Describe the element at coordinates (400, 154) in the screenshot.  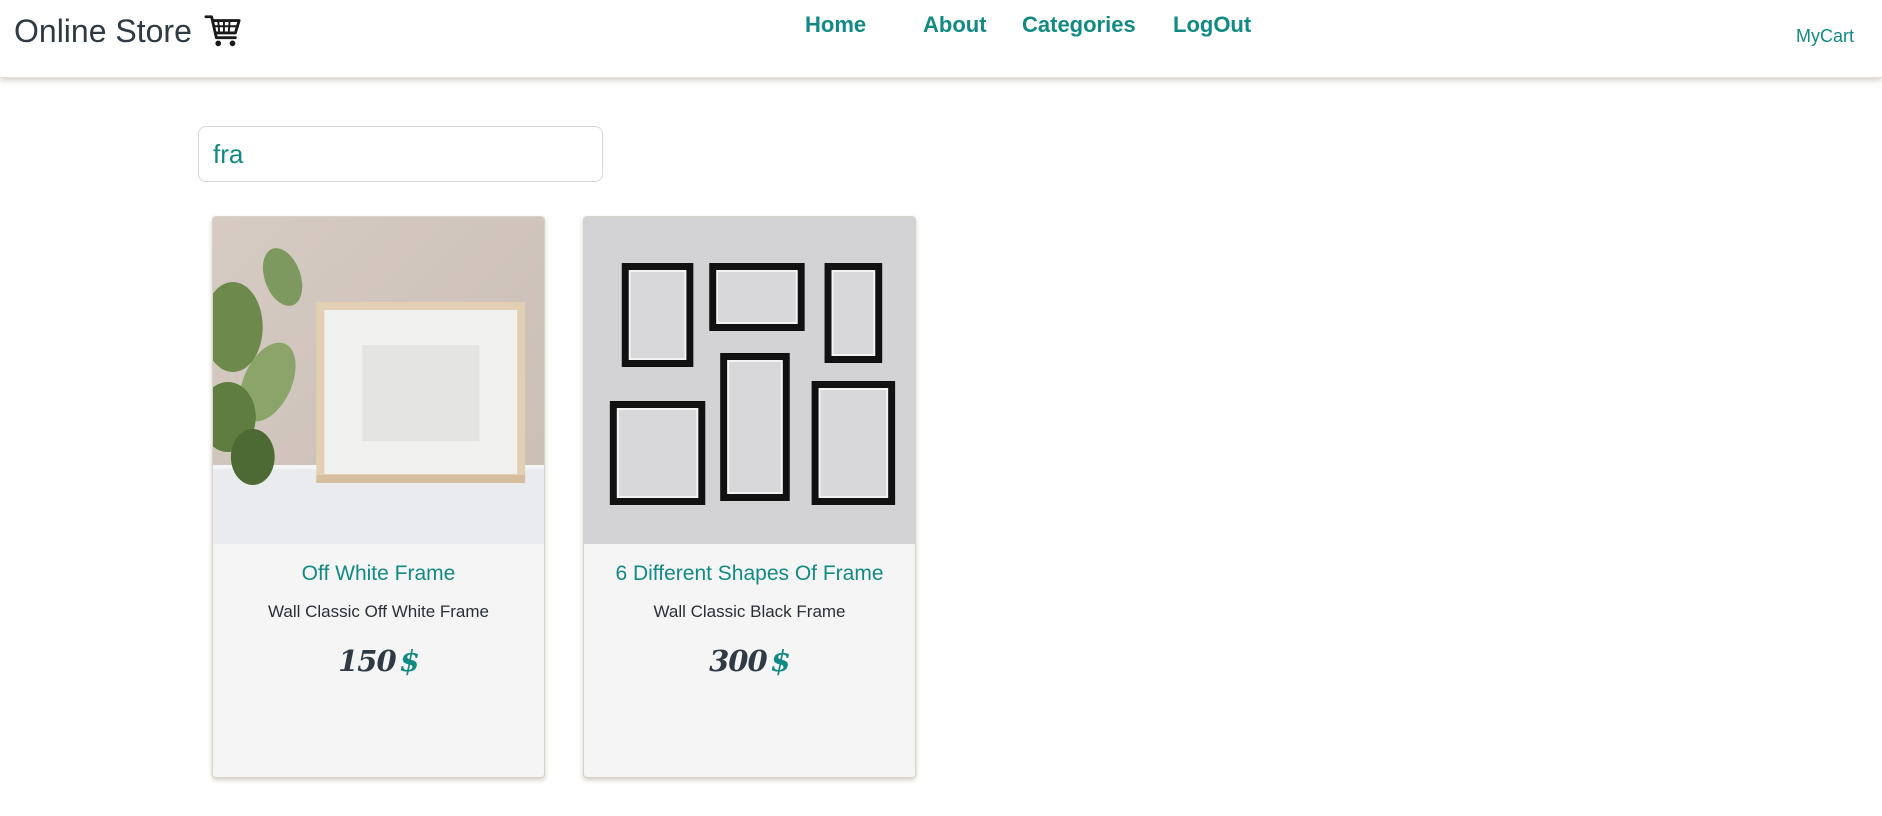
I see `search-input` at that location.